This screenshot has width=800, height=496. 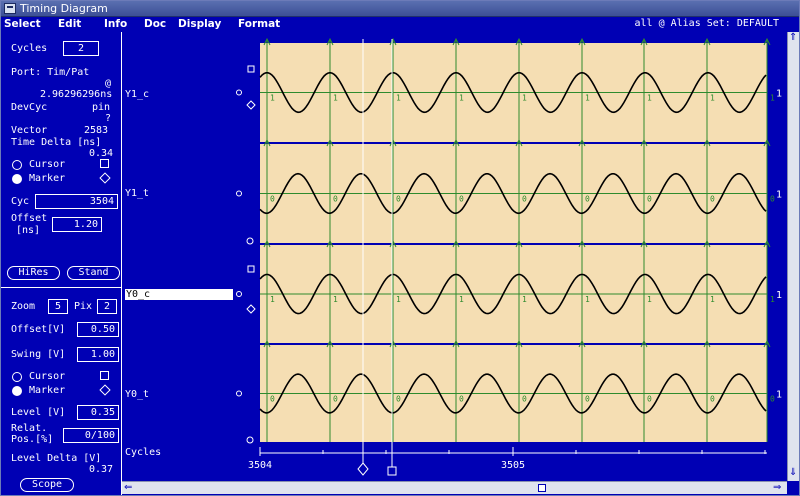 What do you see at coordinates (77, 224) in the screenshot?
I see `offset-input: 1.20` at bounding box center [77, 224].